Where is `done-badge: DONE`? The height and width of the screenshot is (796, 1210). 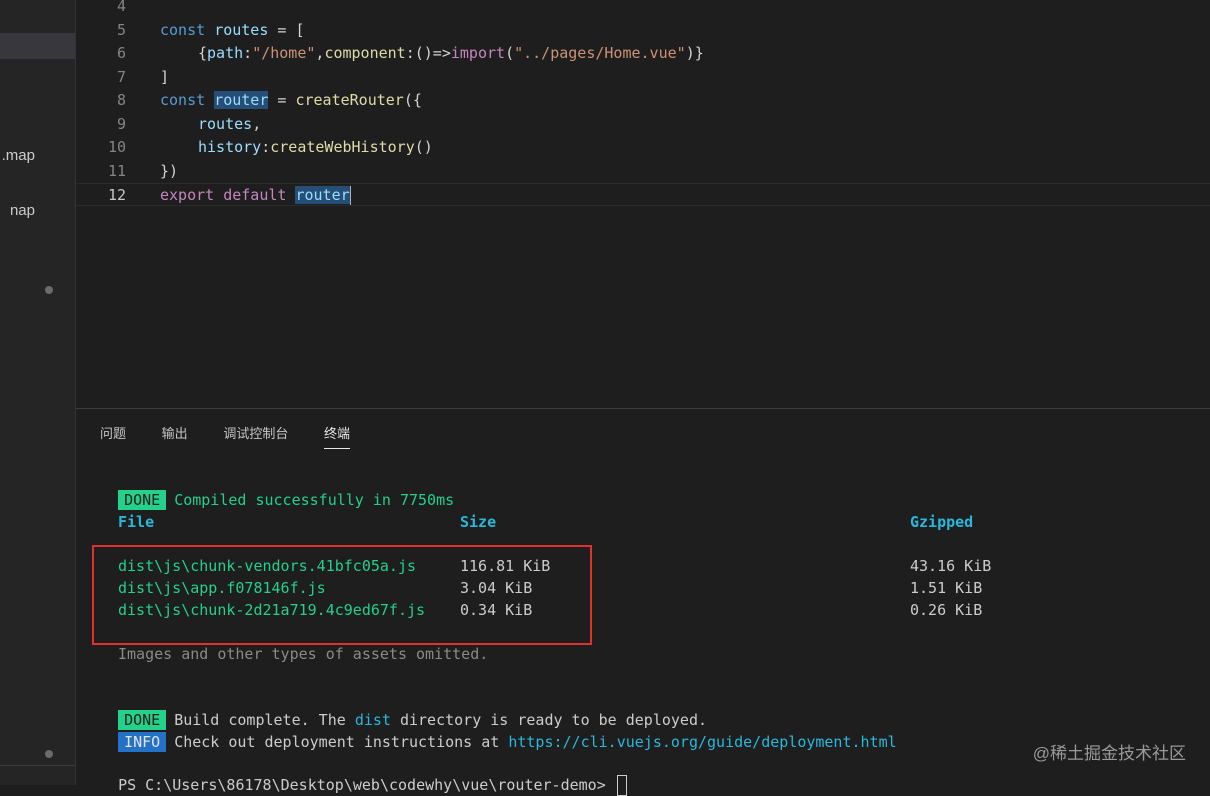
done-badge: DONE is located at coordinates (142, 500).